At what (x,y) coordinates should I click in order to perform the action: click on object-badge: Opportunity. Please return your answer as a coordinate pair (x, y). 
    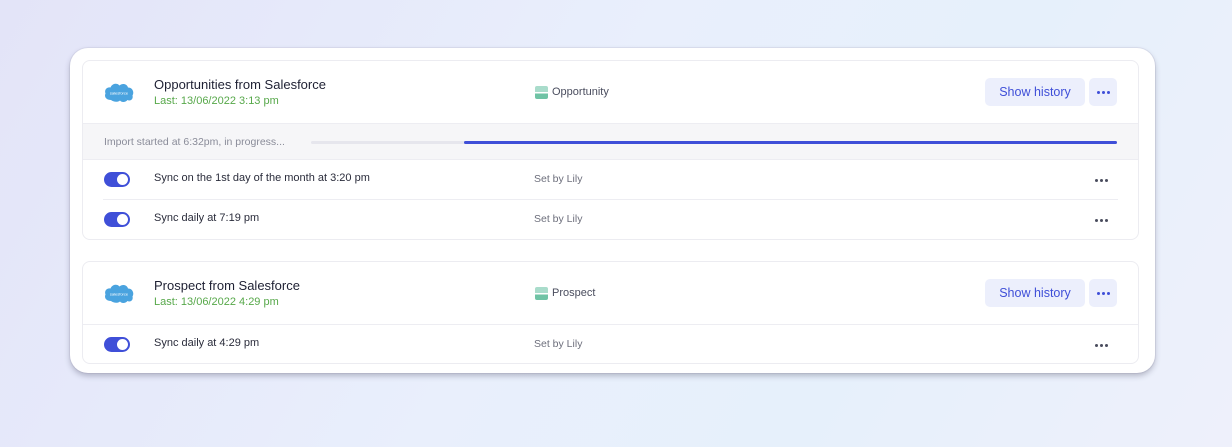
    Looking at the image, I should click on (572, 92).